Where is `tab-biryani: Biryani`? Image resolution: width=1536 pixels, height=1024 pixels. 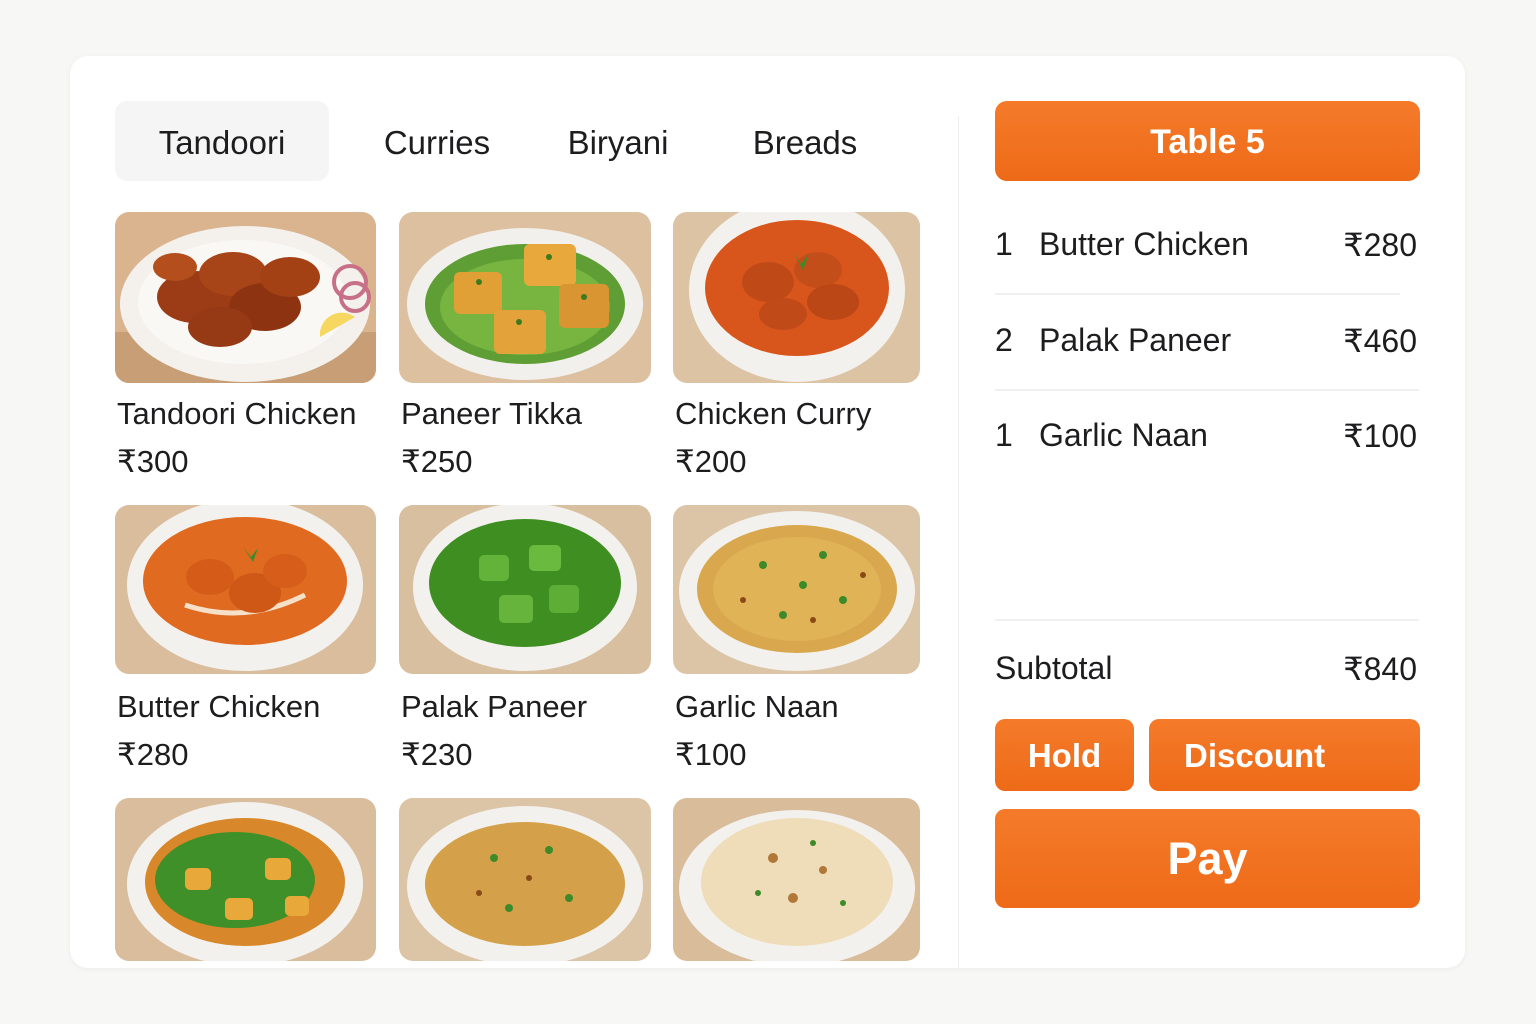 tab-biryani: Biryani is located at coordinates (618, 141).